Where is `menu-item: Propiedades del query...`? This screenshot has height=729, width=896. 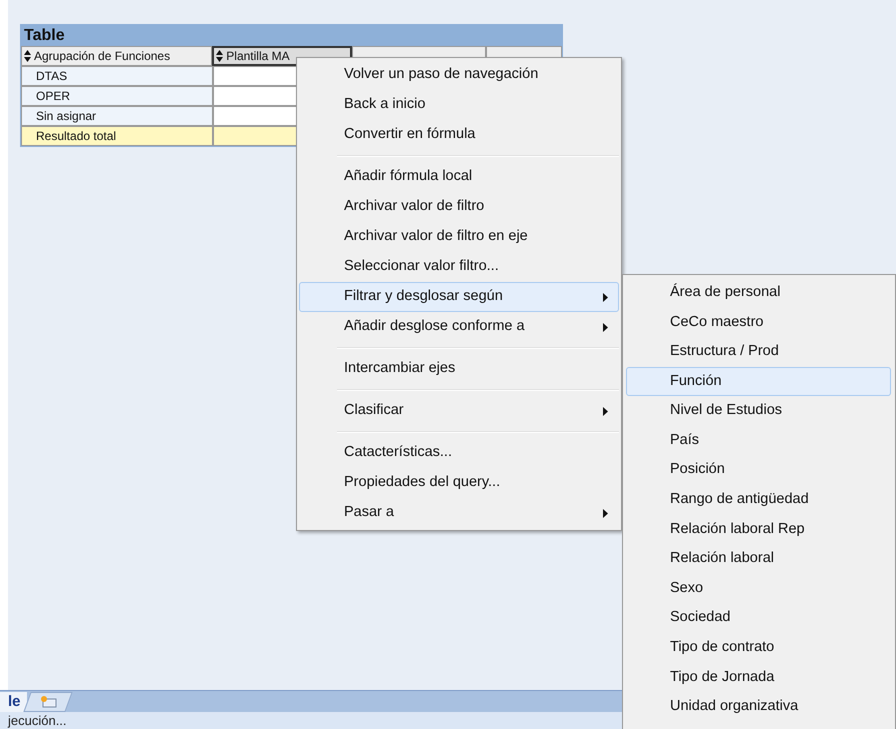 menu-item: Propiedades del query... is located at coordinates (459, 483).